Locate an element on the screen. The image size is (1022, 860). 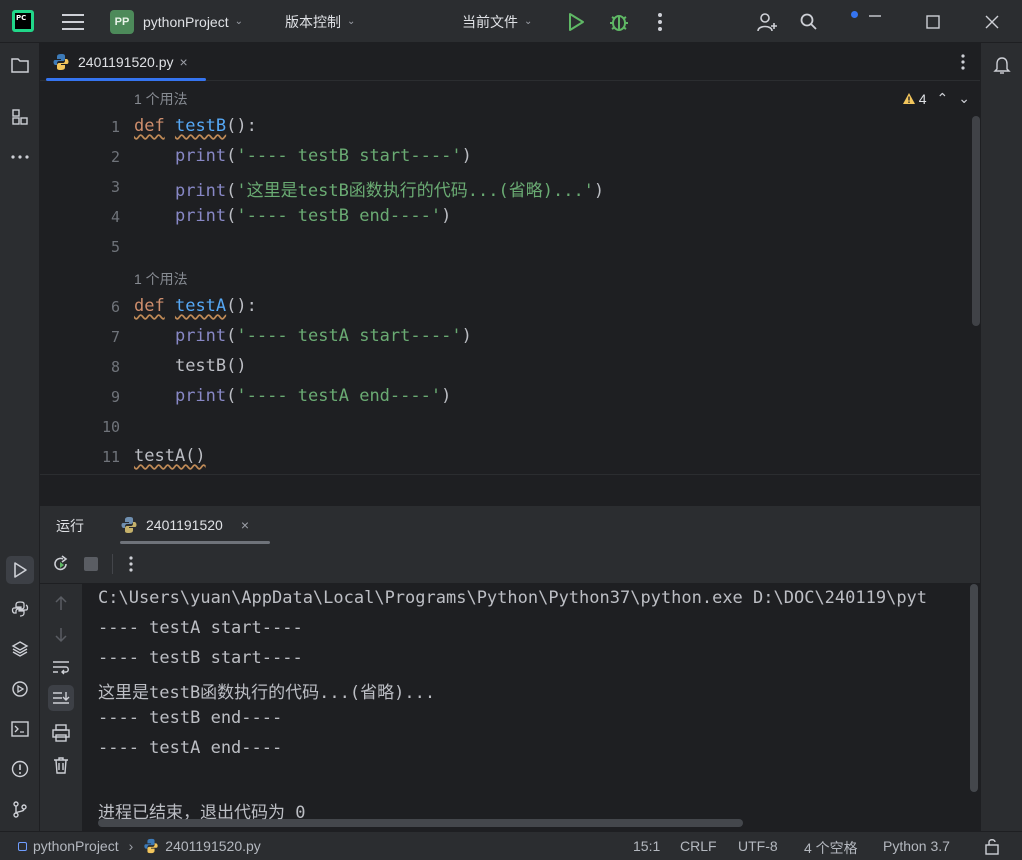
python-console-button is located at coordinates (20, 609).